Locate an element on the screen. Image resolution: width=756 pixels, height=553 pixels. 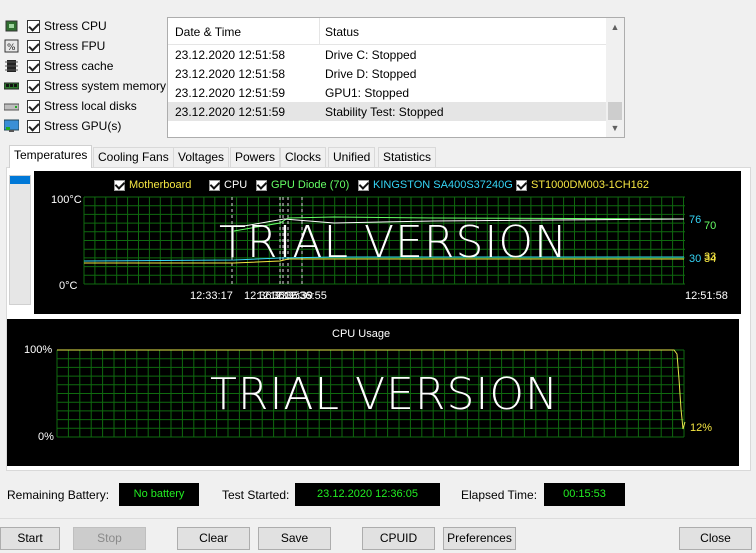
start-button: Start is located at coordinates (30, 538).